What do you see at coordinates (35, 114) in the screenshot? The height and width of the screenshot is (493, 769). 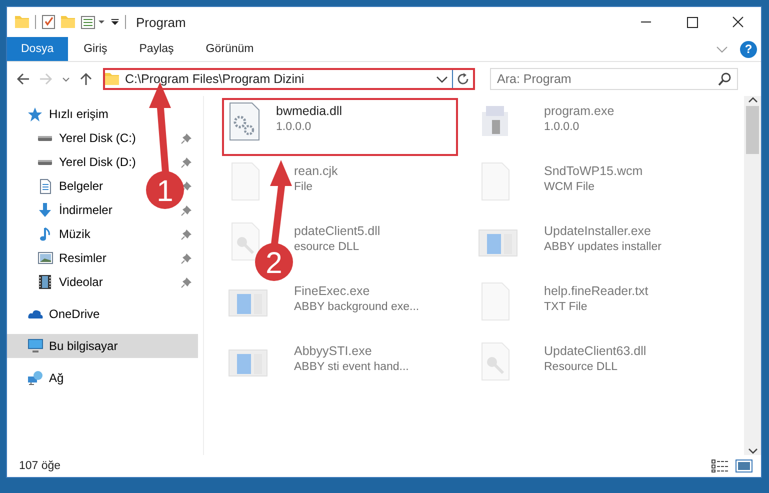 I see `star-icon` at bounding box center [35, 114].